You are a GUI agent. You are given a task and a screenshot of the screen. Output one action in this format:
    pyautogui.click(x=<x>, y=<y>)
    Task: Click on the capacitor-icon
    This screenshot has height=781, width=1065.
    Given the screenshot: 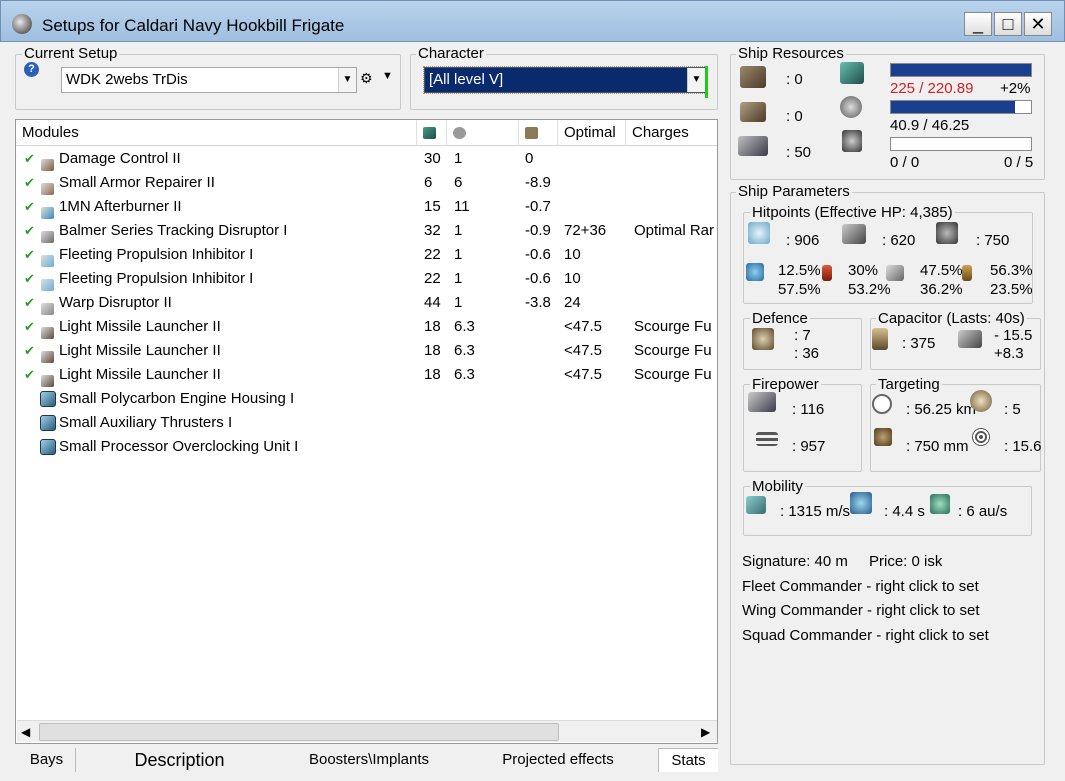 What is the action you would take?
    pyautogui.click(x=880, y=339)
    